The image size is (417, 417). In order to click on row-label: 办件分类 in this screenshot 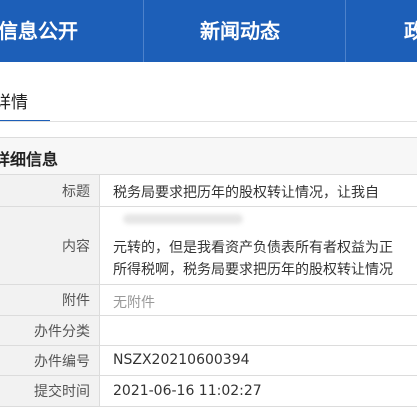, I will do `click(50, 330)`.